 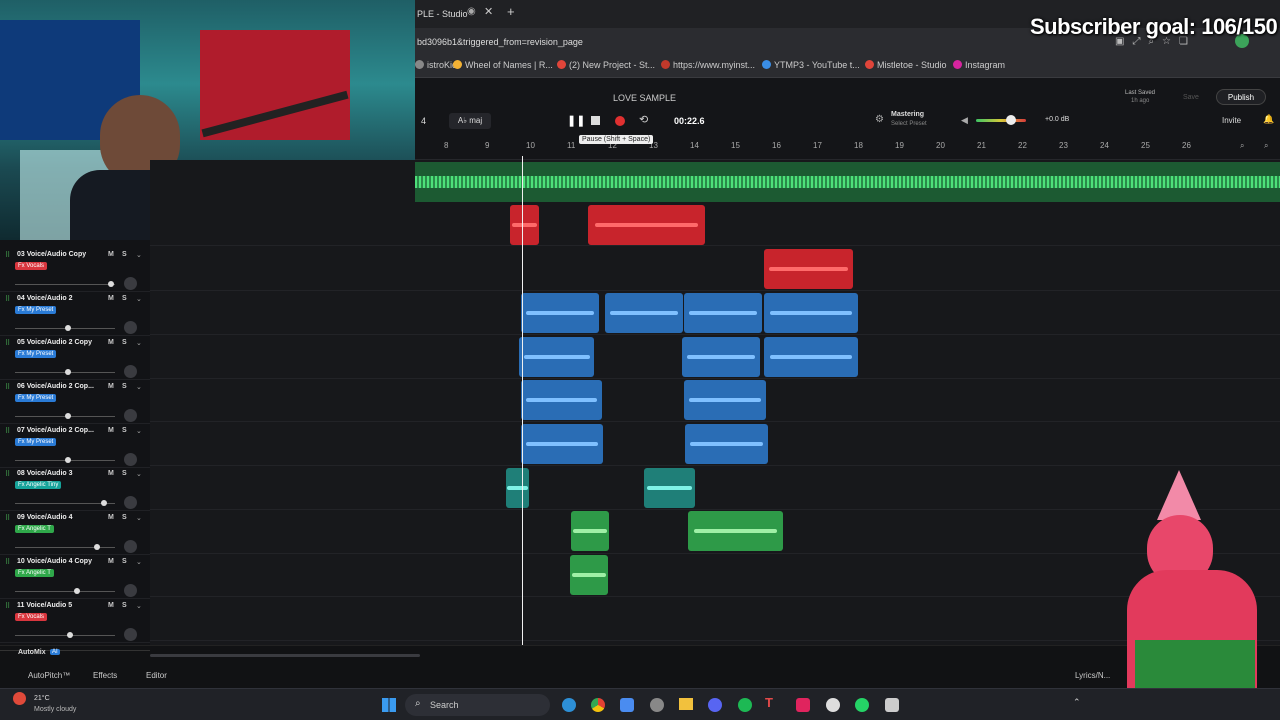 What do you see at coordinates (477, 705) in the screenshot?
I see `taskbar-search: ⌕ Search` at bounding box center [477, 705].